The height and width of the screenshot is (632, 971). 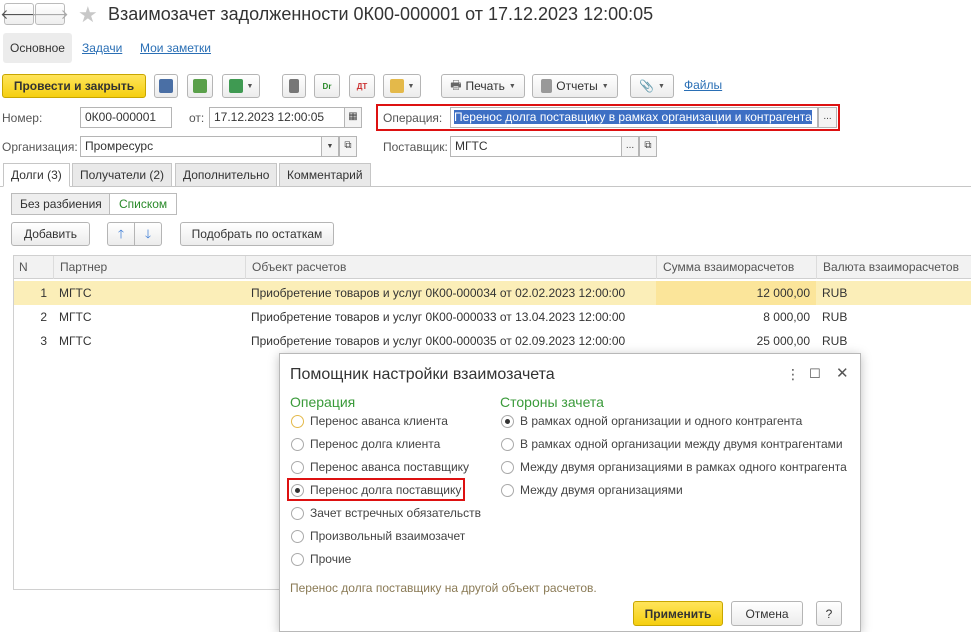 I want to click on date-field: 17.12.2023 12:00:05, so click(x=277, y=117).